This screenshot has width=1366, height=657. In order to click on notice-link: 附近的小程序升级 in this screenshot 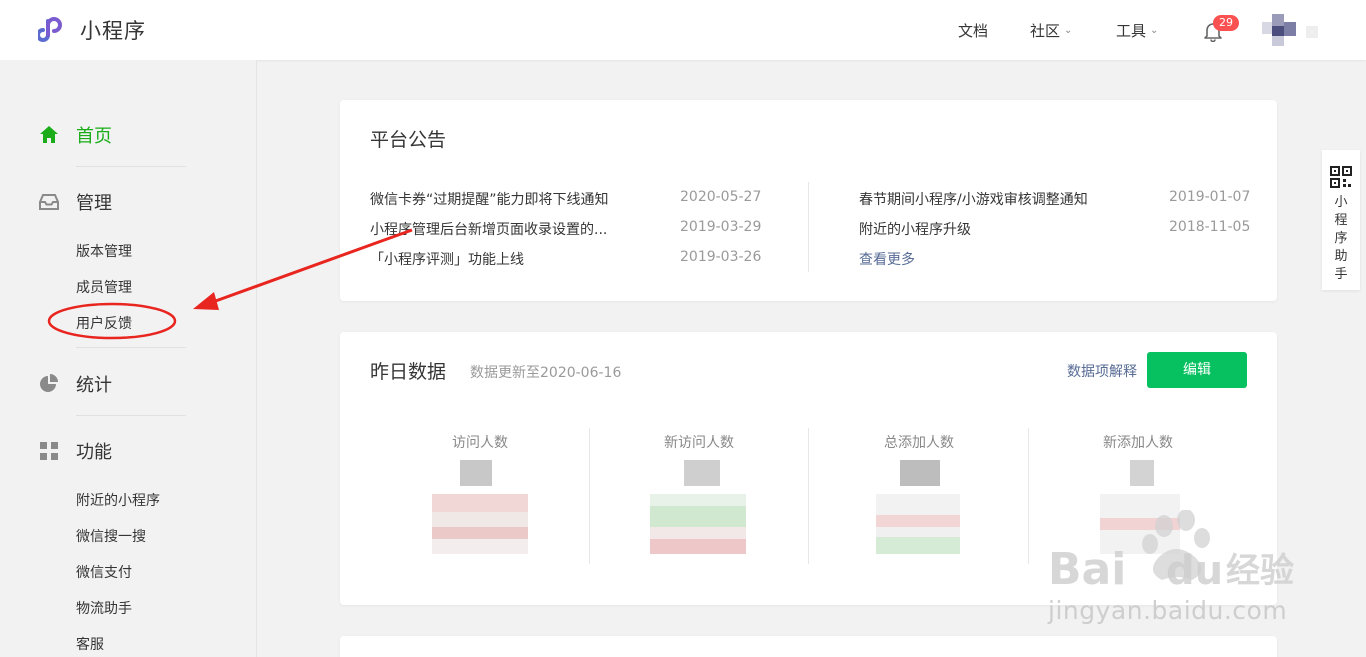, I will do `click(915, 229)`.